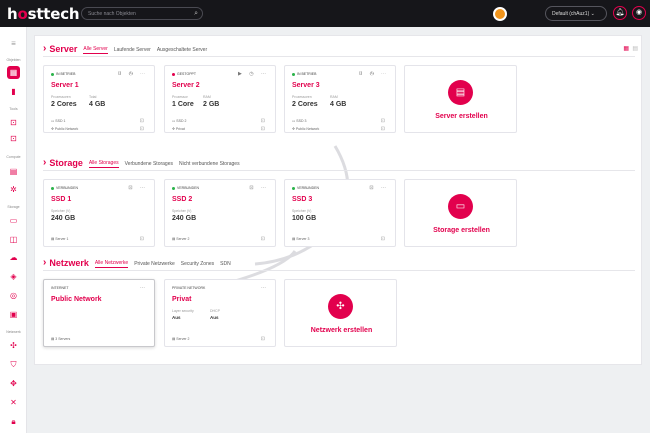  What do you see at coordinates (13, 189) in the screenshot?
I see `cpu-icon: ✲` at bounding box center [13, 189].